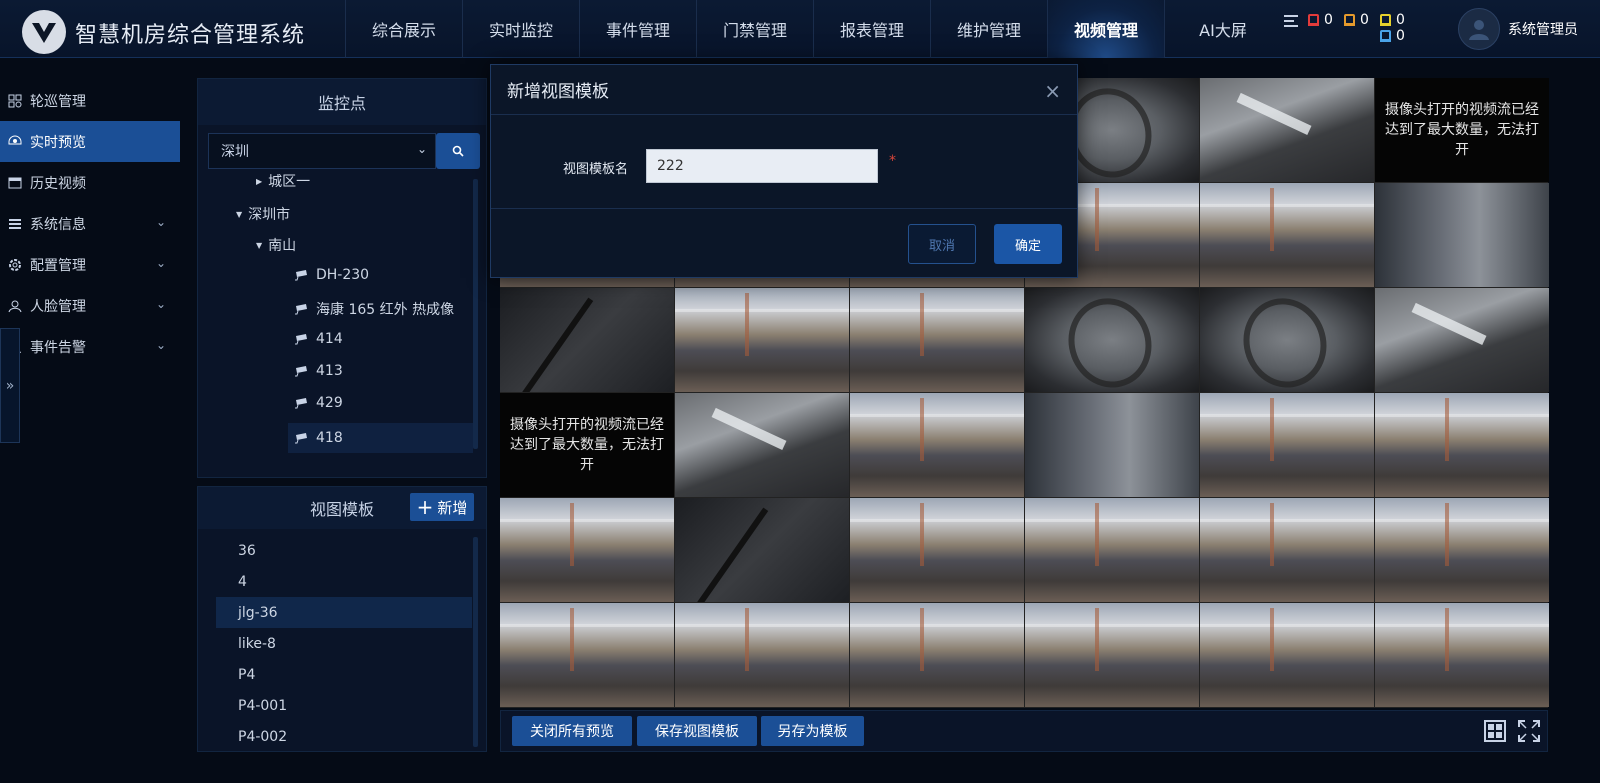 The image size is (1600, 783). Describe the element at coordinates (318, 339) in the screenshot. I see `tree-camera: 414` at that location.